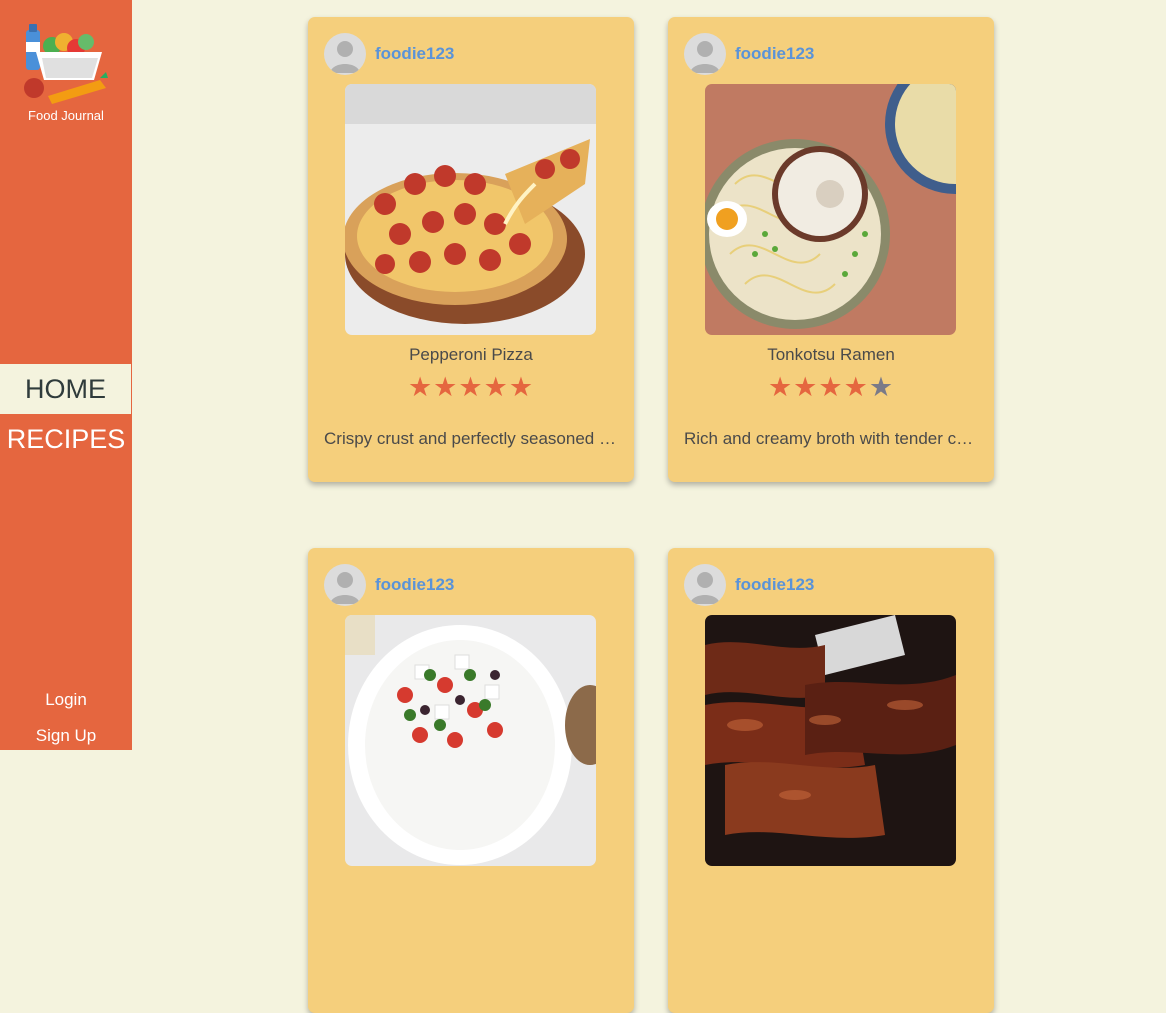 The image size is (1166, 1013). Describe the element at coordinates (830, 740) in the screenshot. I see `bbq-ribs-photo` at that location.